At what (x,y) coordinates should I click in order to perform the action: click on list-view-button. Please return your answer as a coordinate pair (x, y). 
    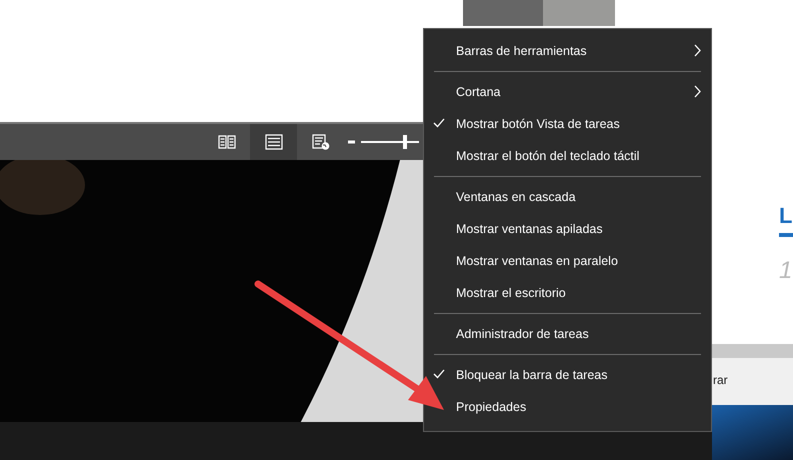
    Looking at the image, I should click on (273, 142).